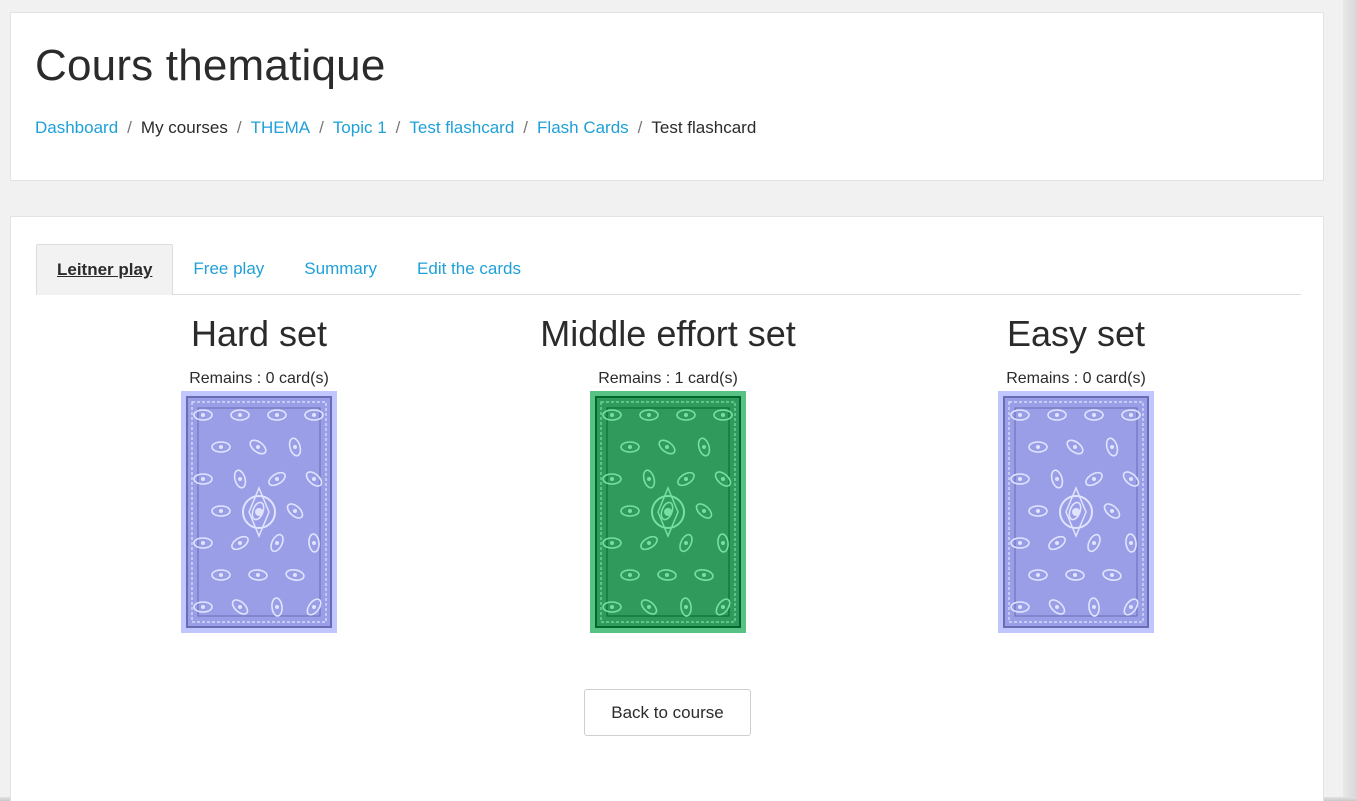 The image size is (1357, 801). I want to click on deck-title: Middle effort set, so click(668, 333).